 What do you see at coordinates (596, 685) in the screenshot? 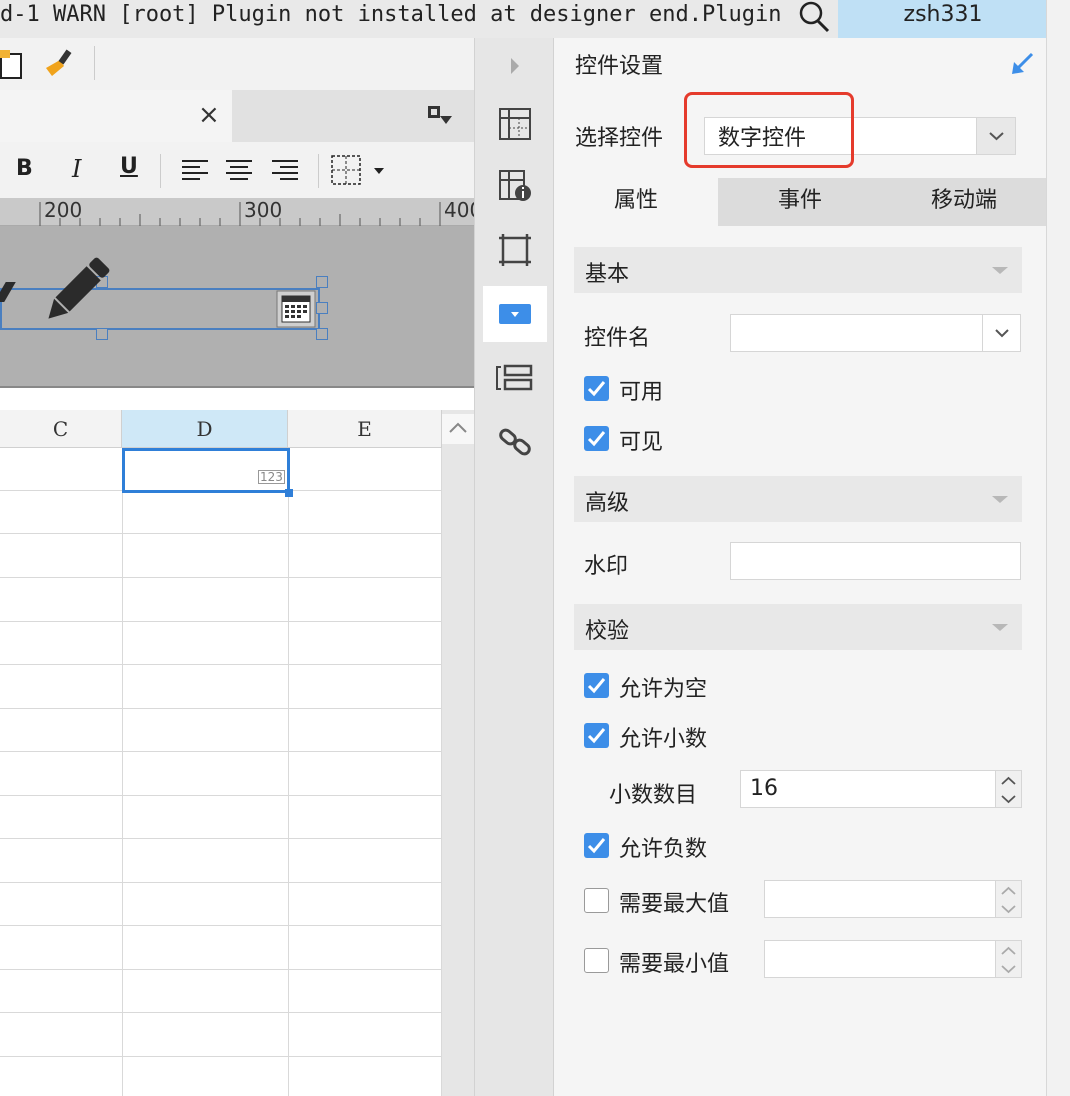
I see `allow-empty-checkbox` at bounding box center [596, 685].